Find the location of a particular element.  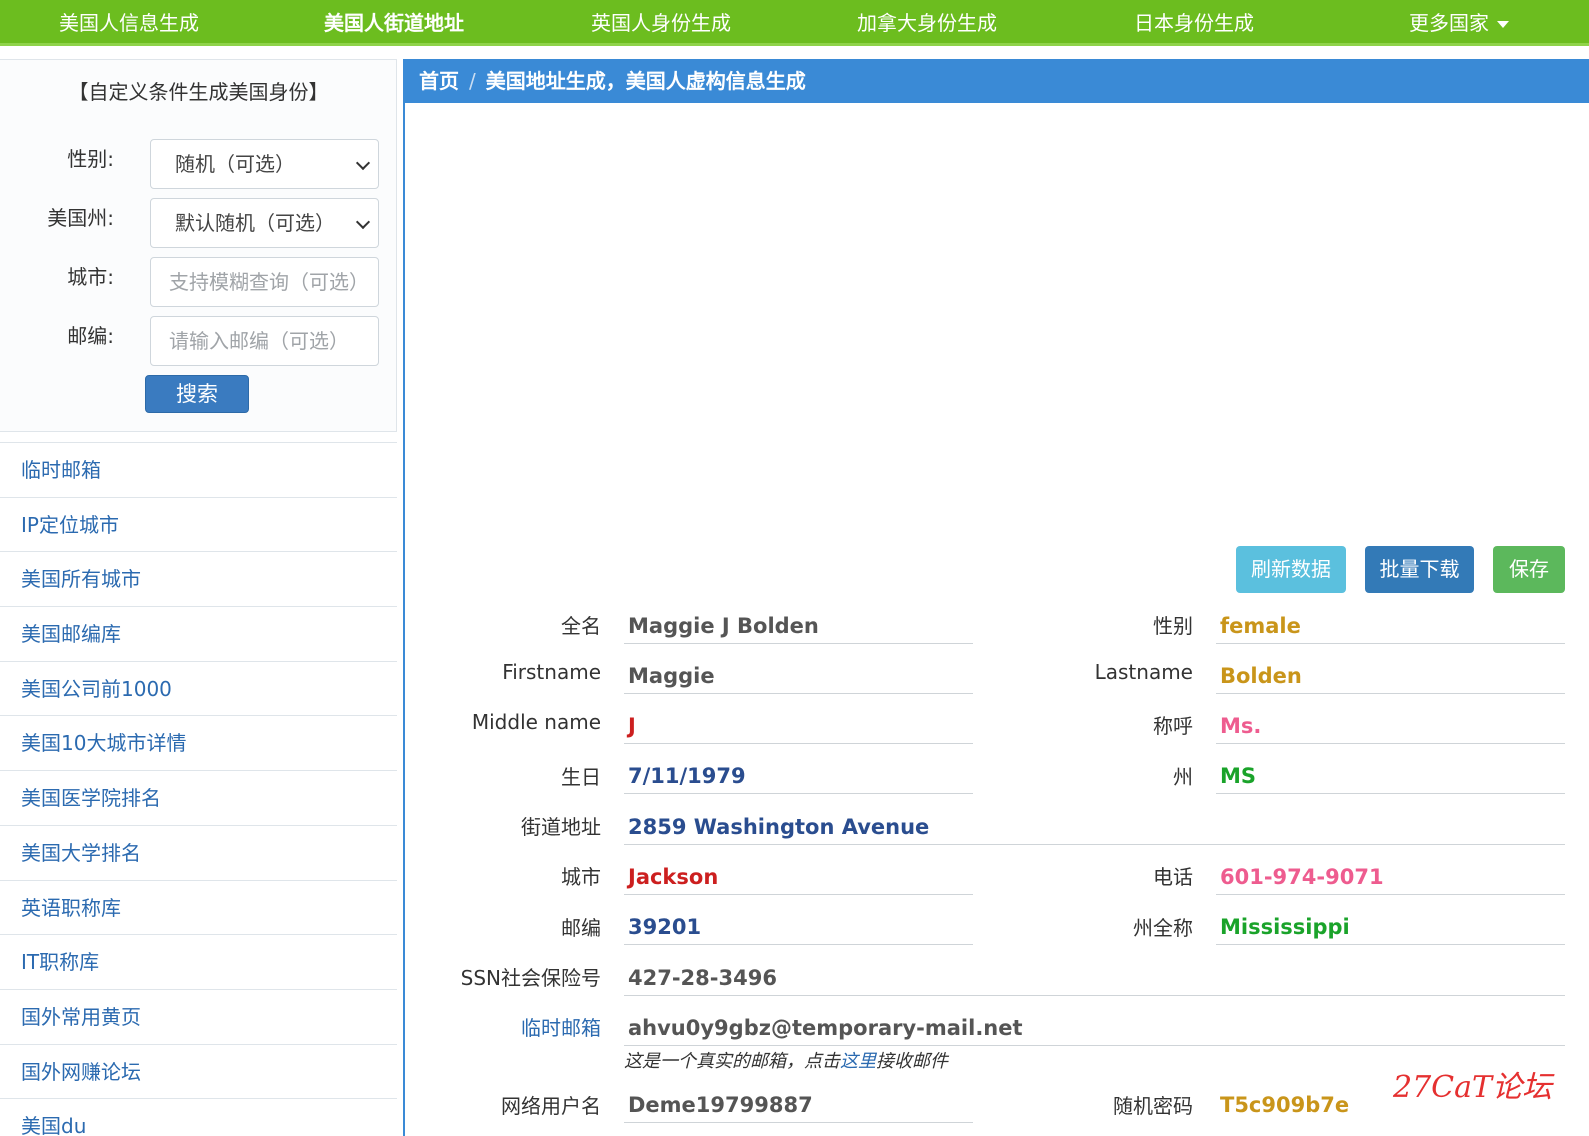

zip-input: 请输入邮编（可选） is located at coordinates (264, 341).